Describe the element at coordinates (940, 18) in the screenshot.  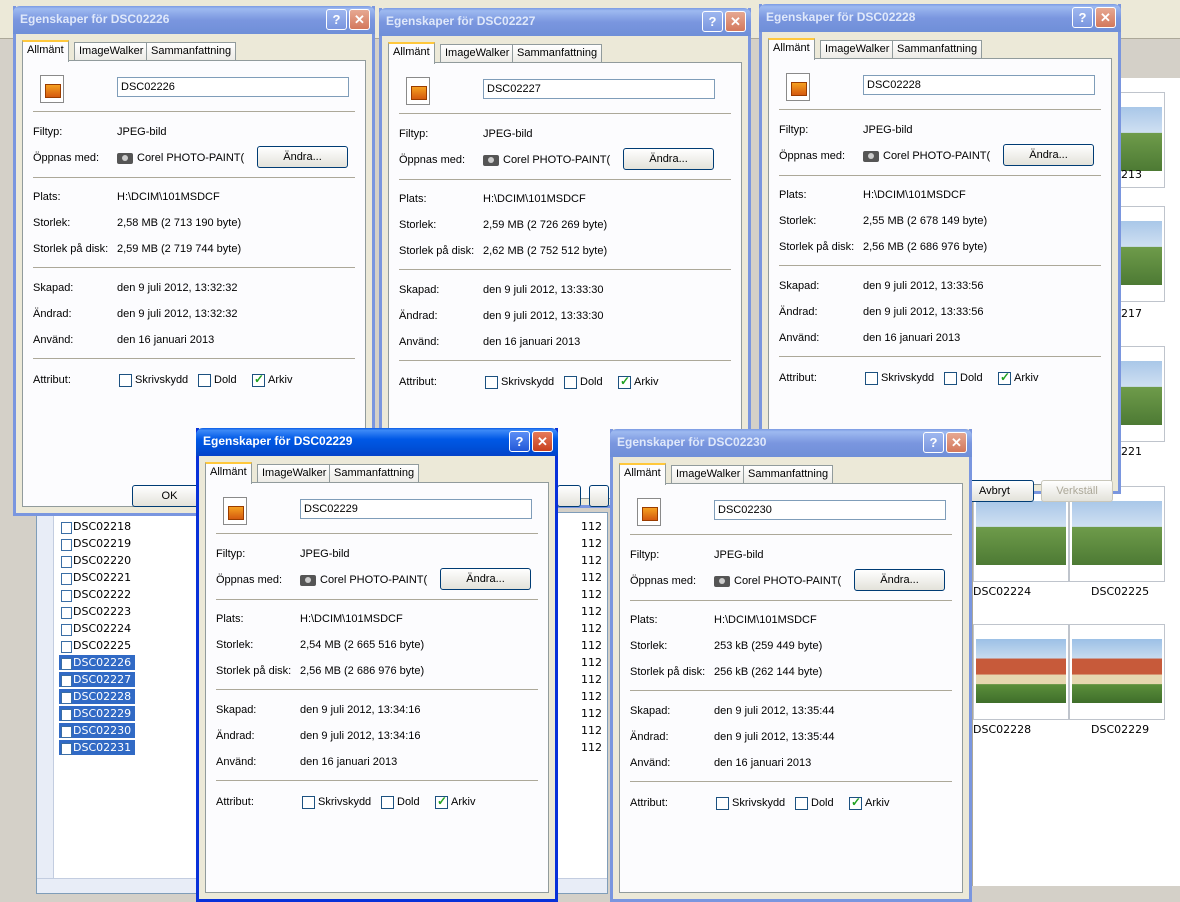
I see `dialog-titlebar: Egenskaper för DSC02228 ? ✕` at that location.